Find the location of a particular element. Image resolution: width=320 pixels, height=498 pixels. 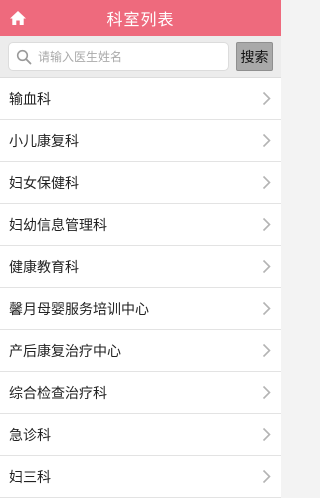

app-header: 科室列表 is located at coordinates (140, 18).